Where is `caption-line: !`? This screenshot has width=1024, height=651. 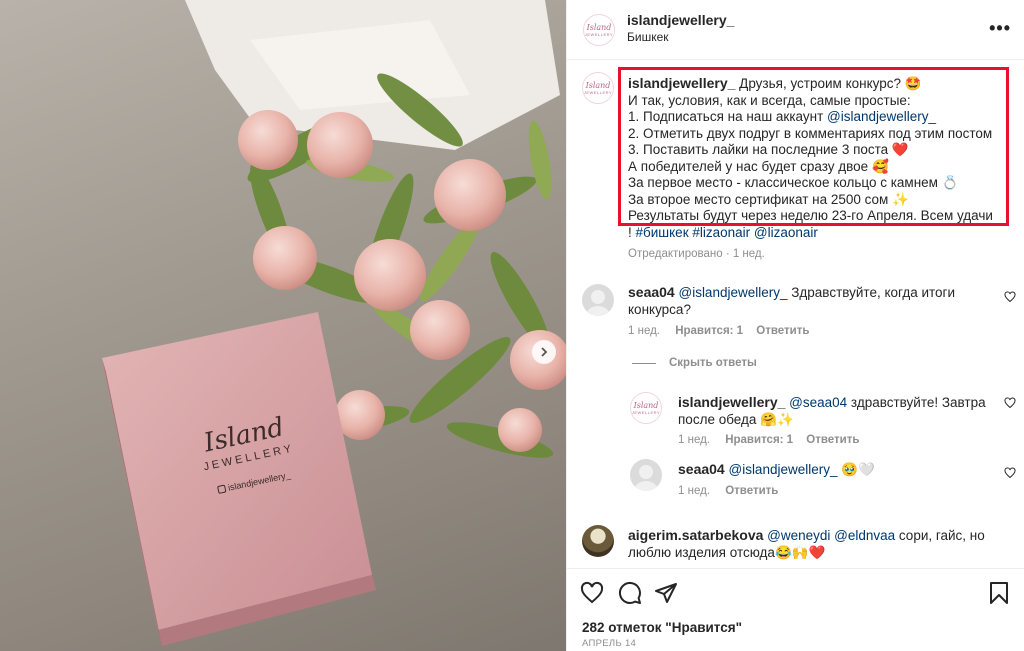 caption-line: ! is located at coordinates (632, 232).